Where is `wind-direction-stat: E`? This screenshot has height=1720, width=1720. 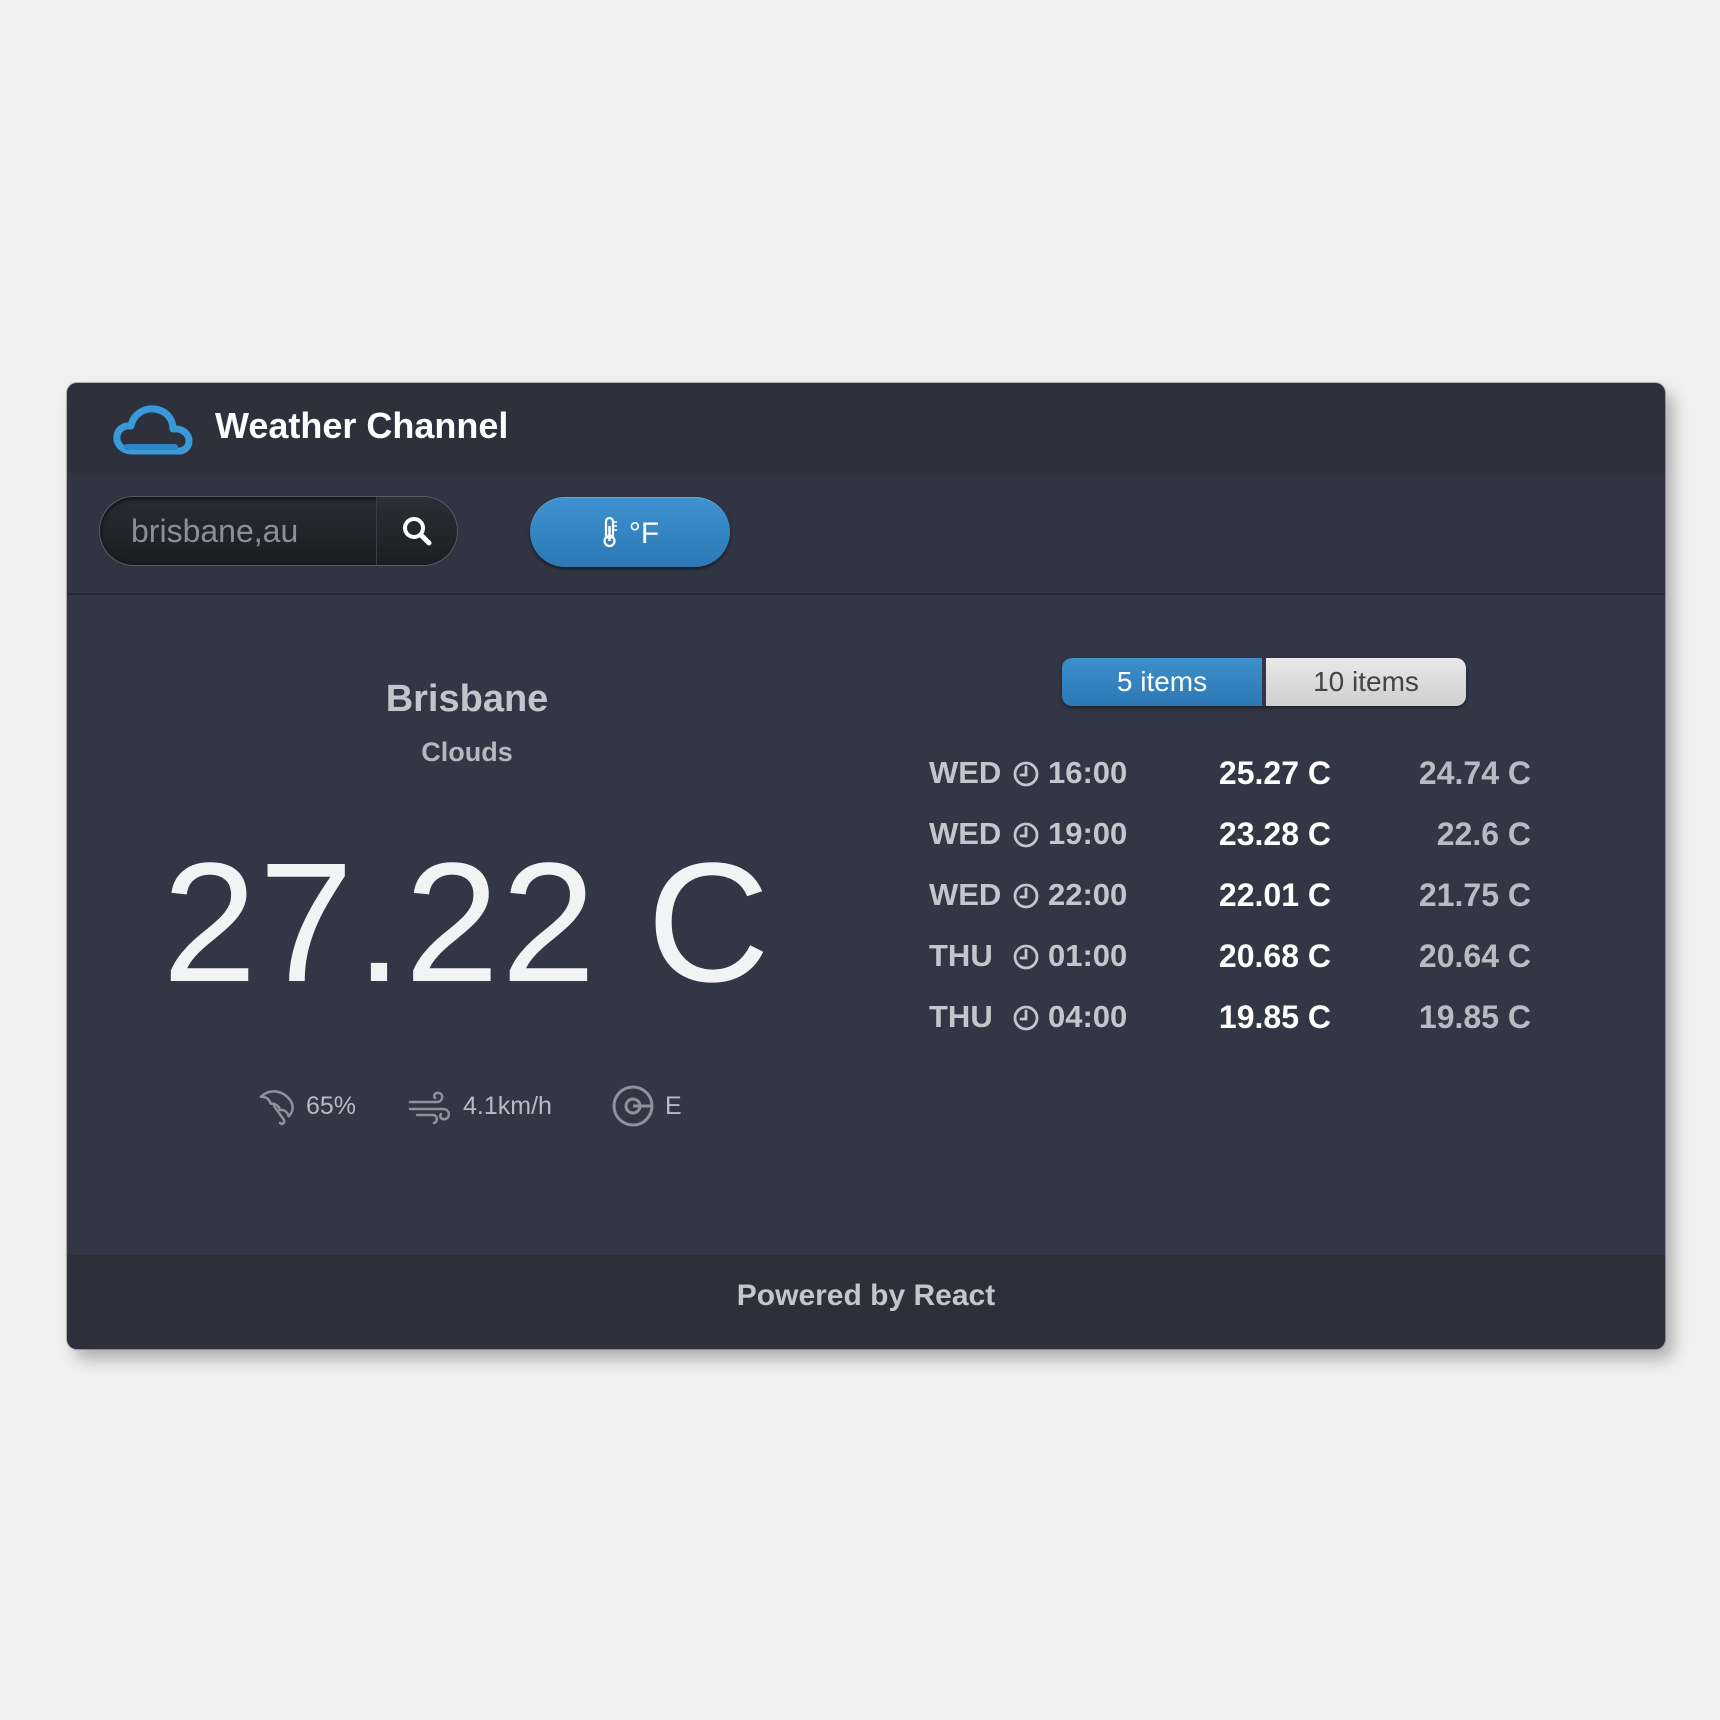
wind-direction-stat: E is located at coordinates (646, 1106).